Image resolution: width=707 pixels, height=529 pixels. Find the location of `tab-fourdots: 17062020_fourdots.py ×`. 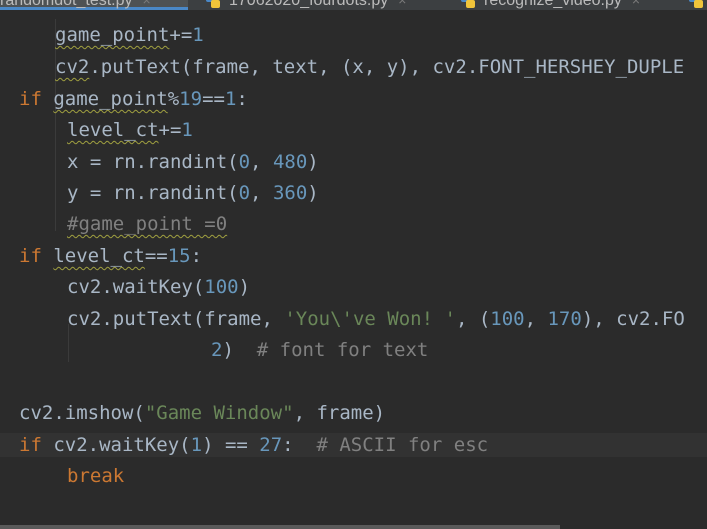

tab-fourdots: 17062020_fourdots.py × is located at coordinates (325, 5).